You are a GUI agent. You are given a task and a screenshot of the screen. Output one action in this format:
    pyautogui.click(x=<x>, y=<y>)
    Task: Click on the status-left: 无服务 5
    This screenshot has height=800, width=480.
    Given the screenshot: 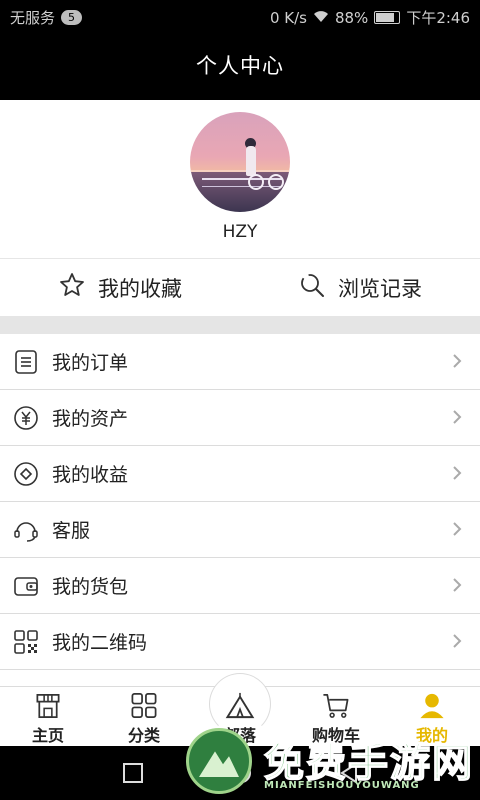 What is the action you would take?
    pyautogui.click(x=46, y=17)
    